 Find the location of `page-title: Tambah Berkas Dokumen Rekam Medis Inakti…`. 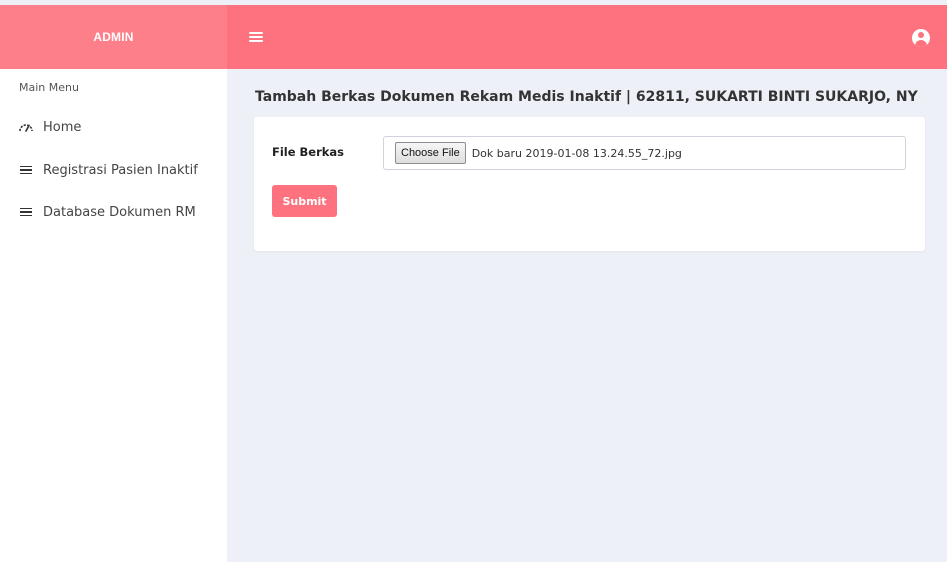

page-title: Tambah Berkas Dokumen Rekam Medis Inakti… is located at coordinates (586, 97).